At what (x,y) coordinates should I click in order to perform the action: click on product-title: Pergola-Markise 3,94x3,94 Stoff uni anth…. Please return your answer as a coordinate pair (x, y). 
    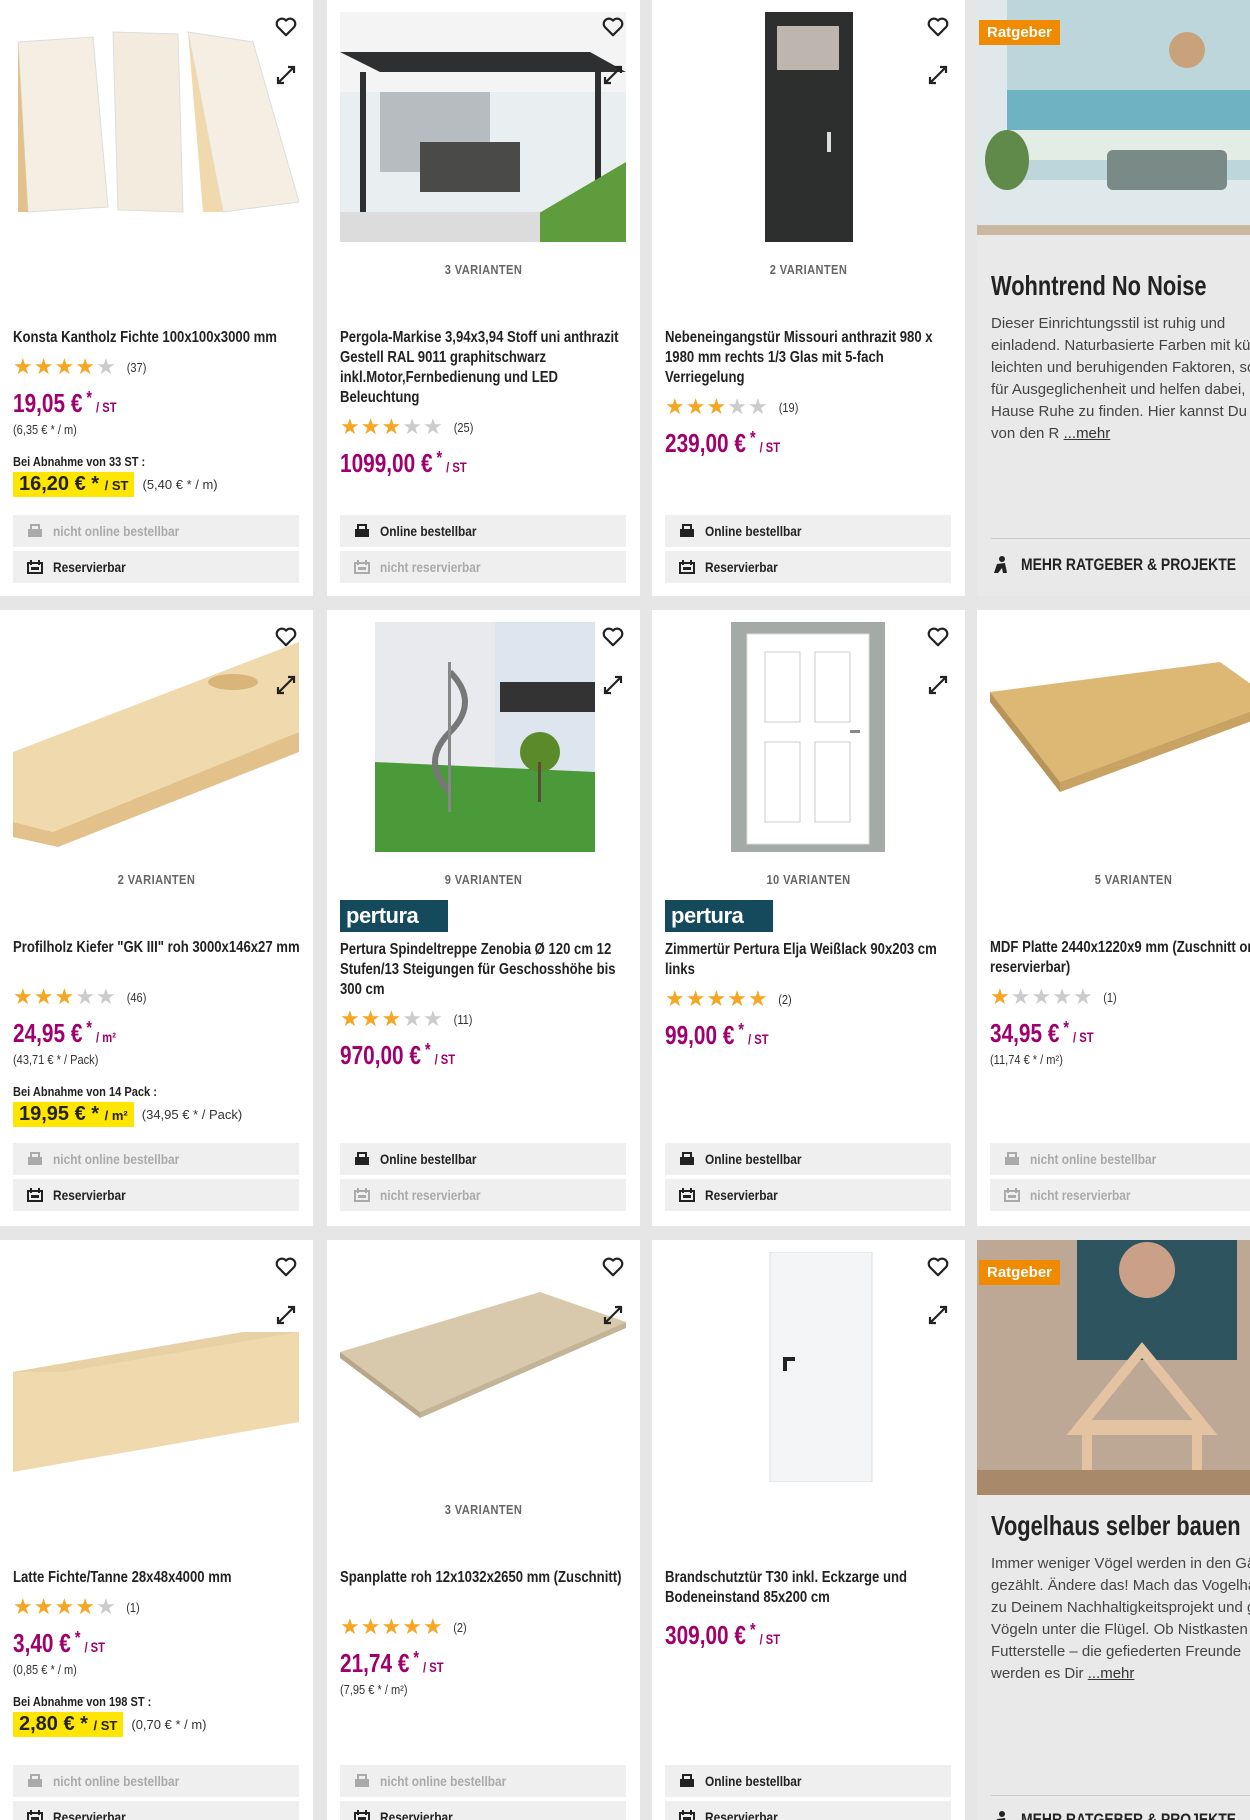
    Looking at the image, I should click on (485, 368).